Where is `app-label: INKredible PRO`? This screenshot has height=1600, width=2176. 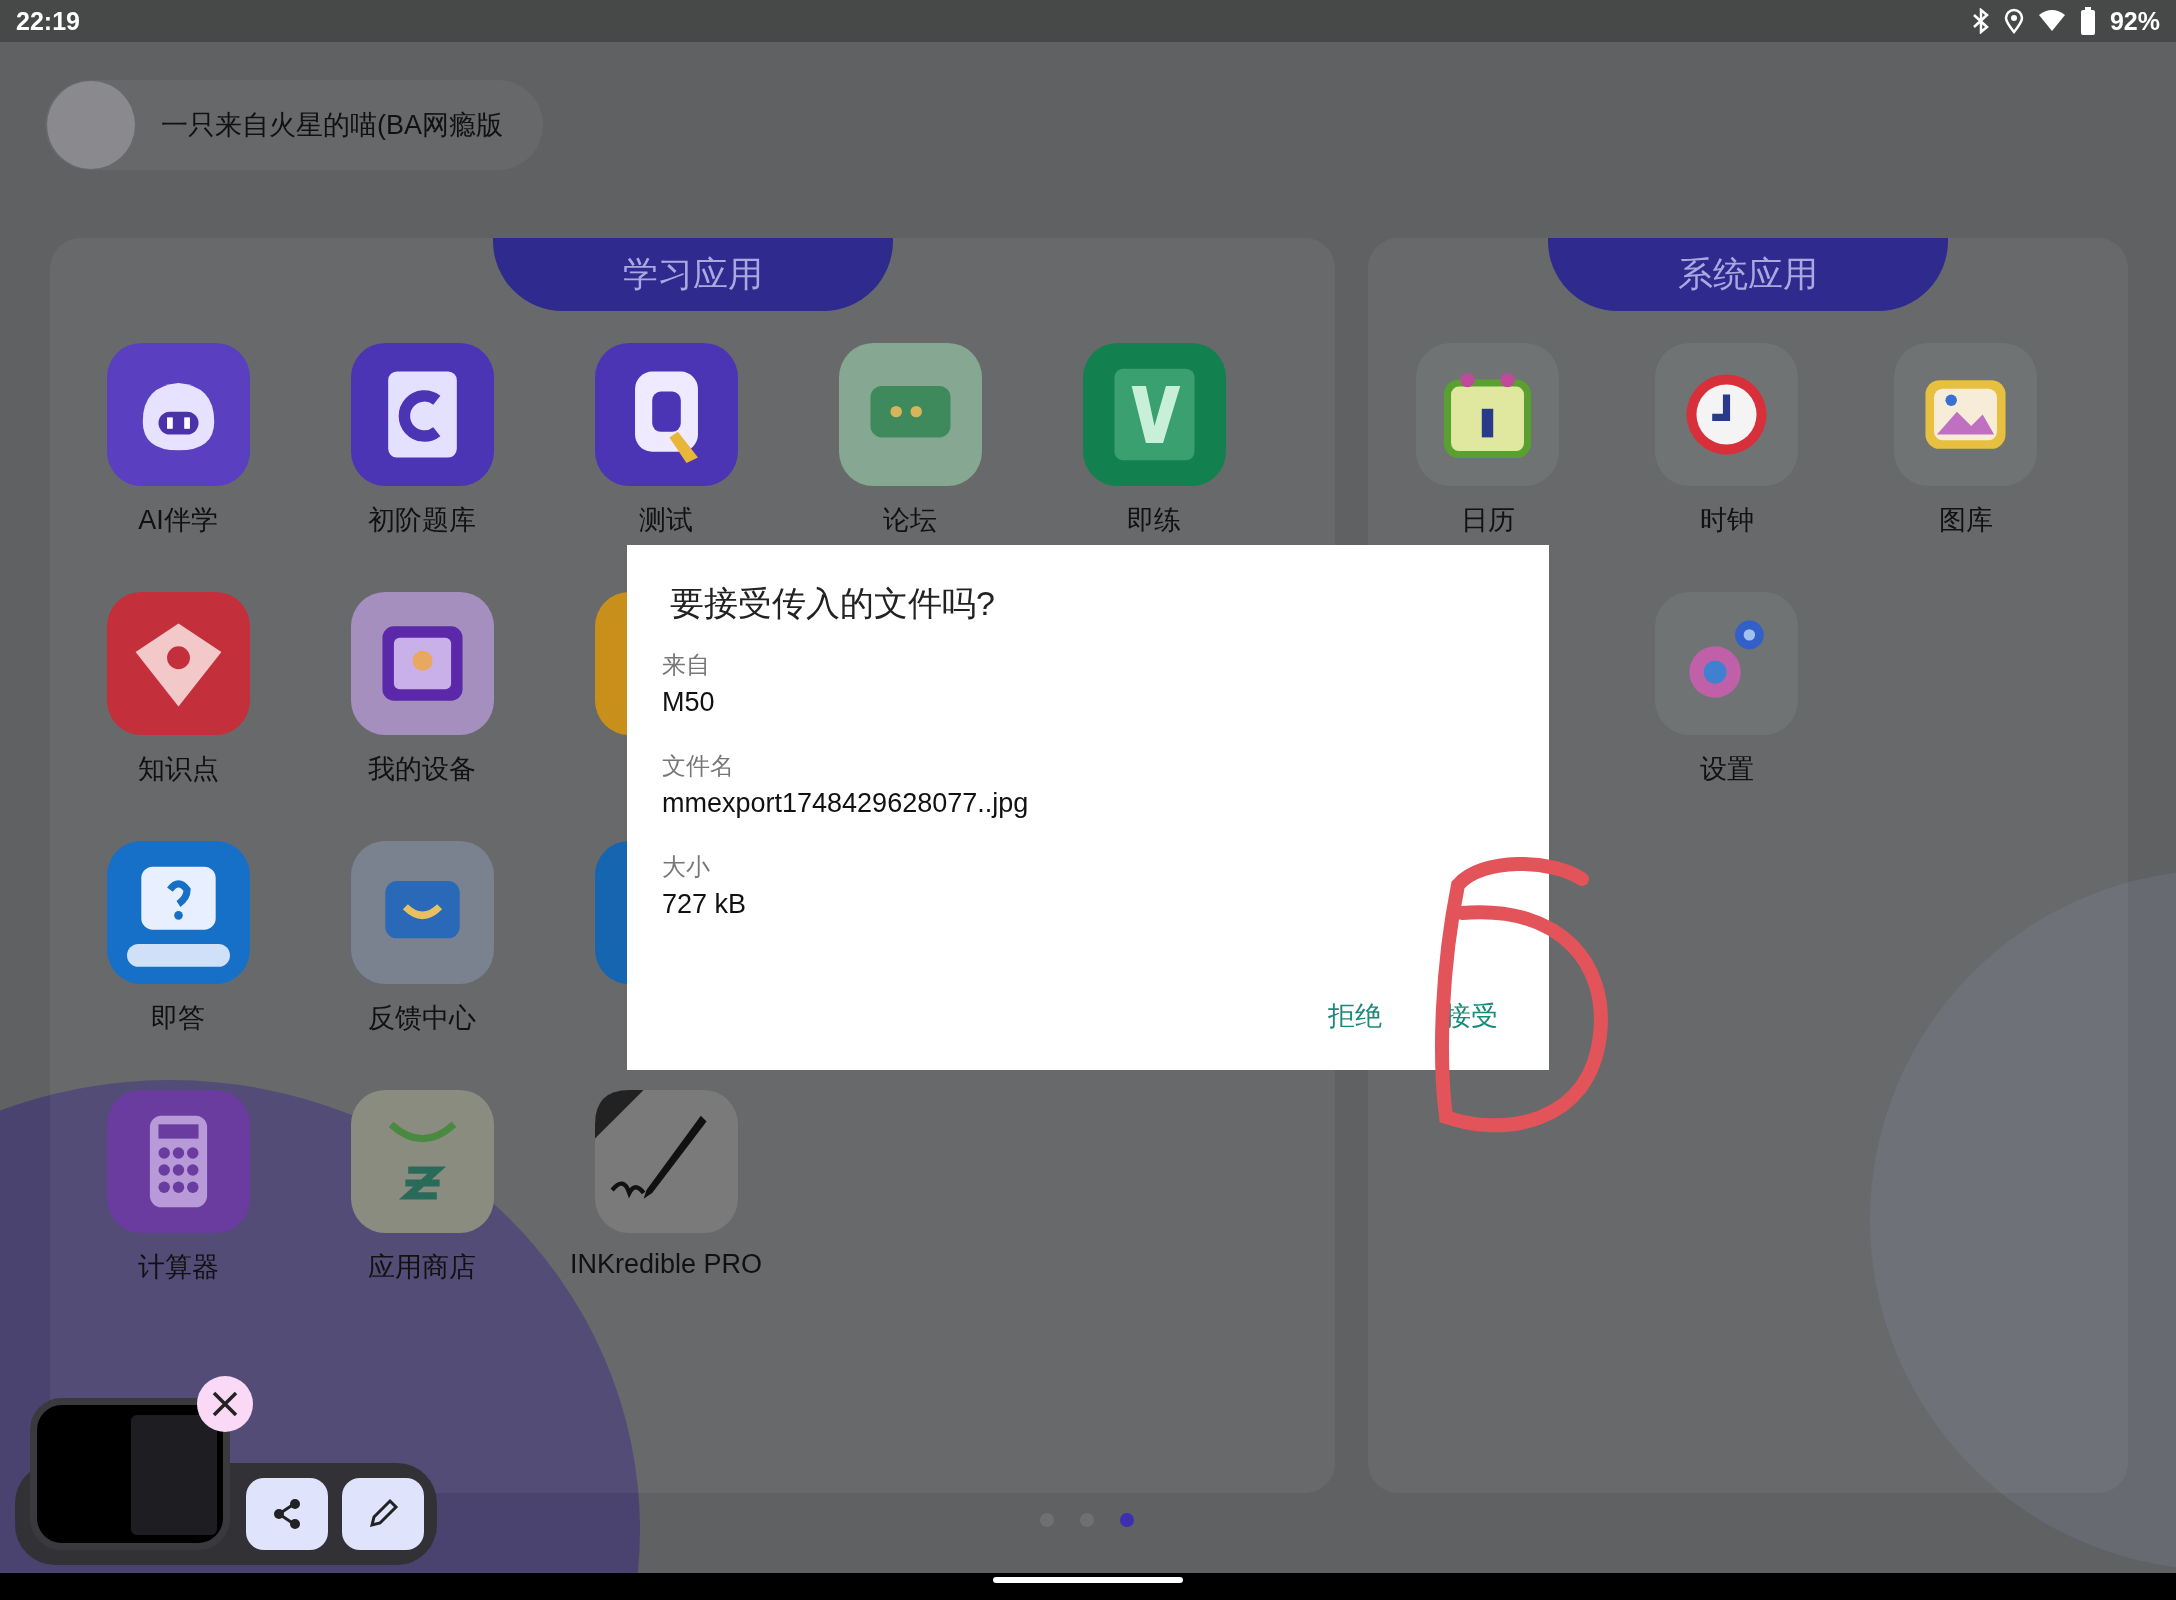 app-label: INKredible PRO is located at coordinates (666, 1264).